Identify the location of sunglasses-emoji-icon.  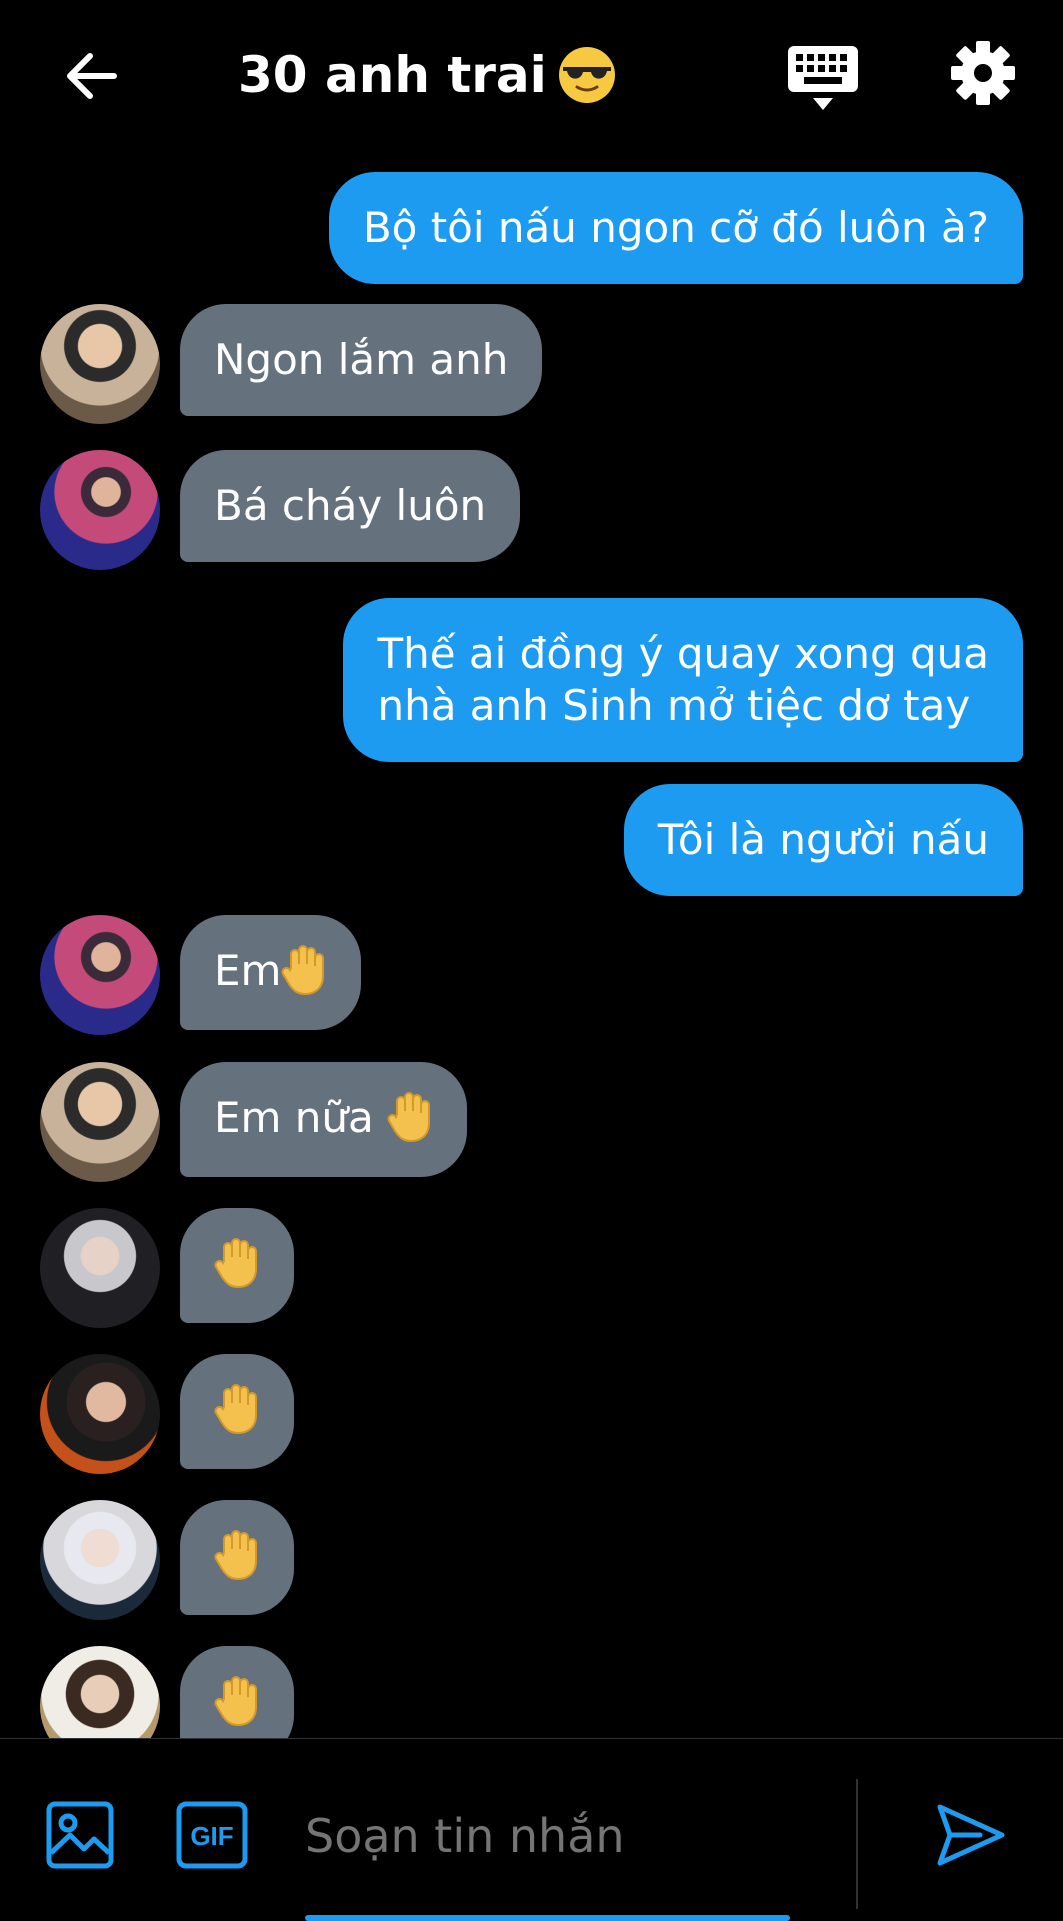
(586, 74).